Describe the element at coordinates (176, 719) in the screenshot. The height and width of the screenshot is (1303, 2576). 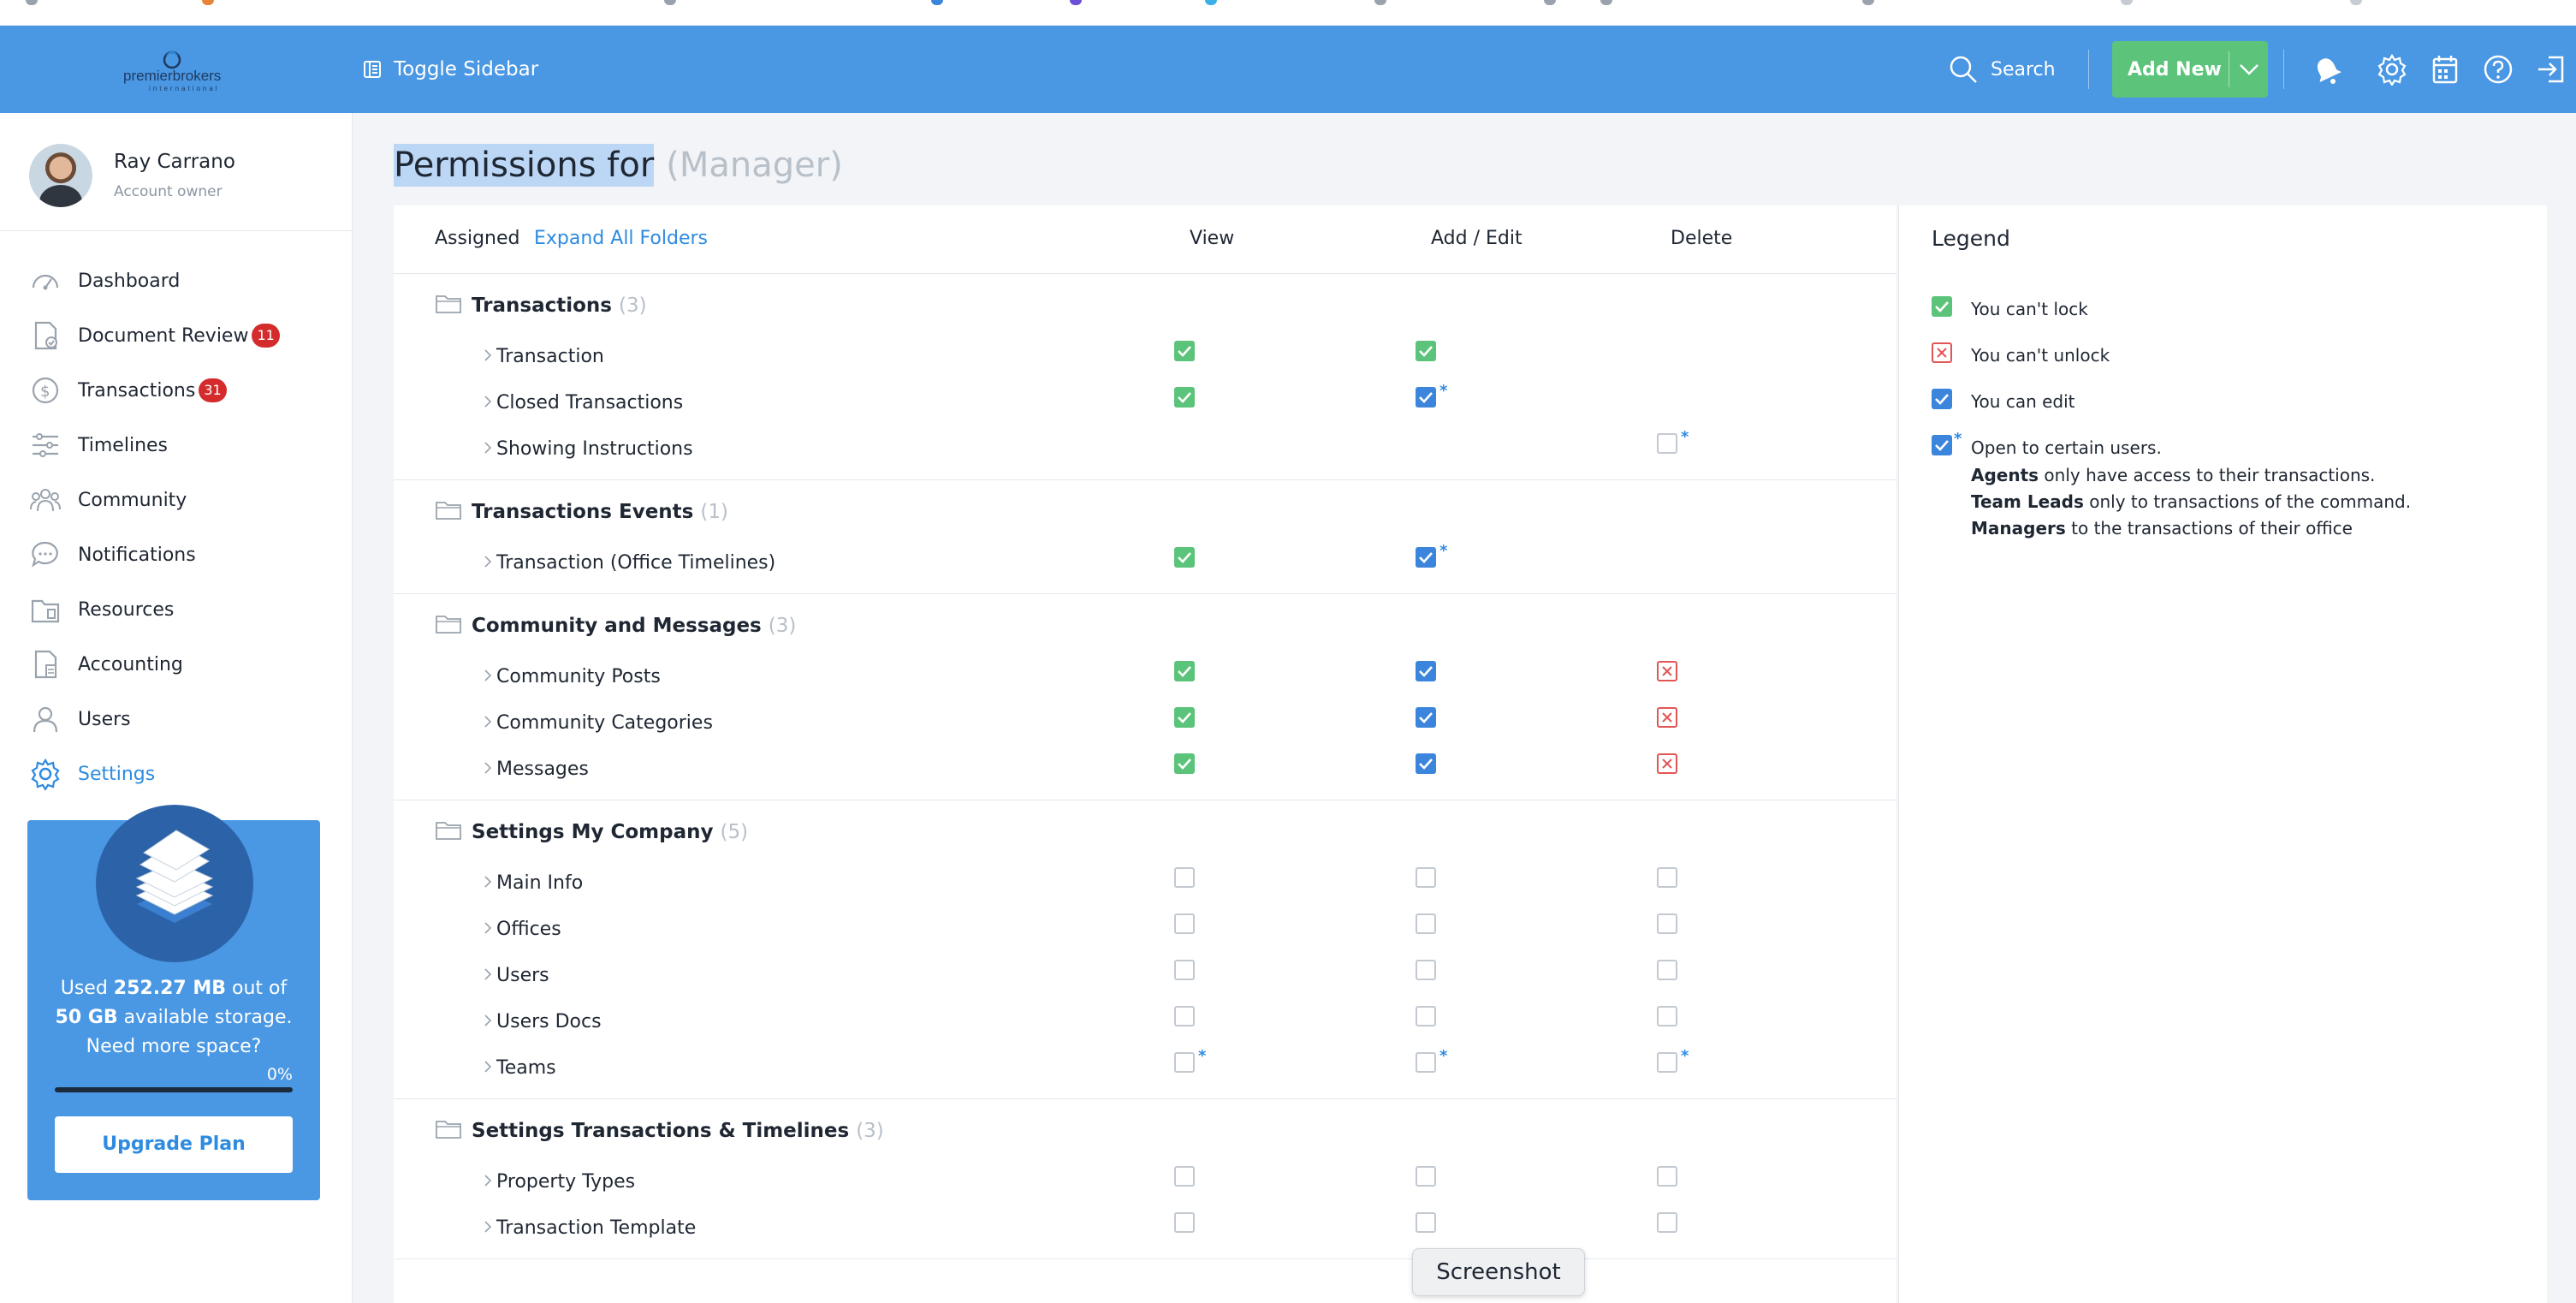
I see `sidebar-item-users: Users` at that location.